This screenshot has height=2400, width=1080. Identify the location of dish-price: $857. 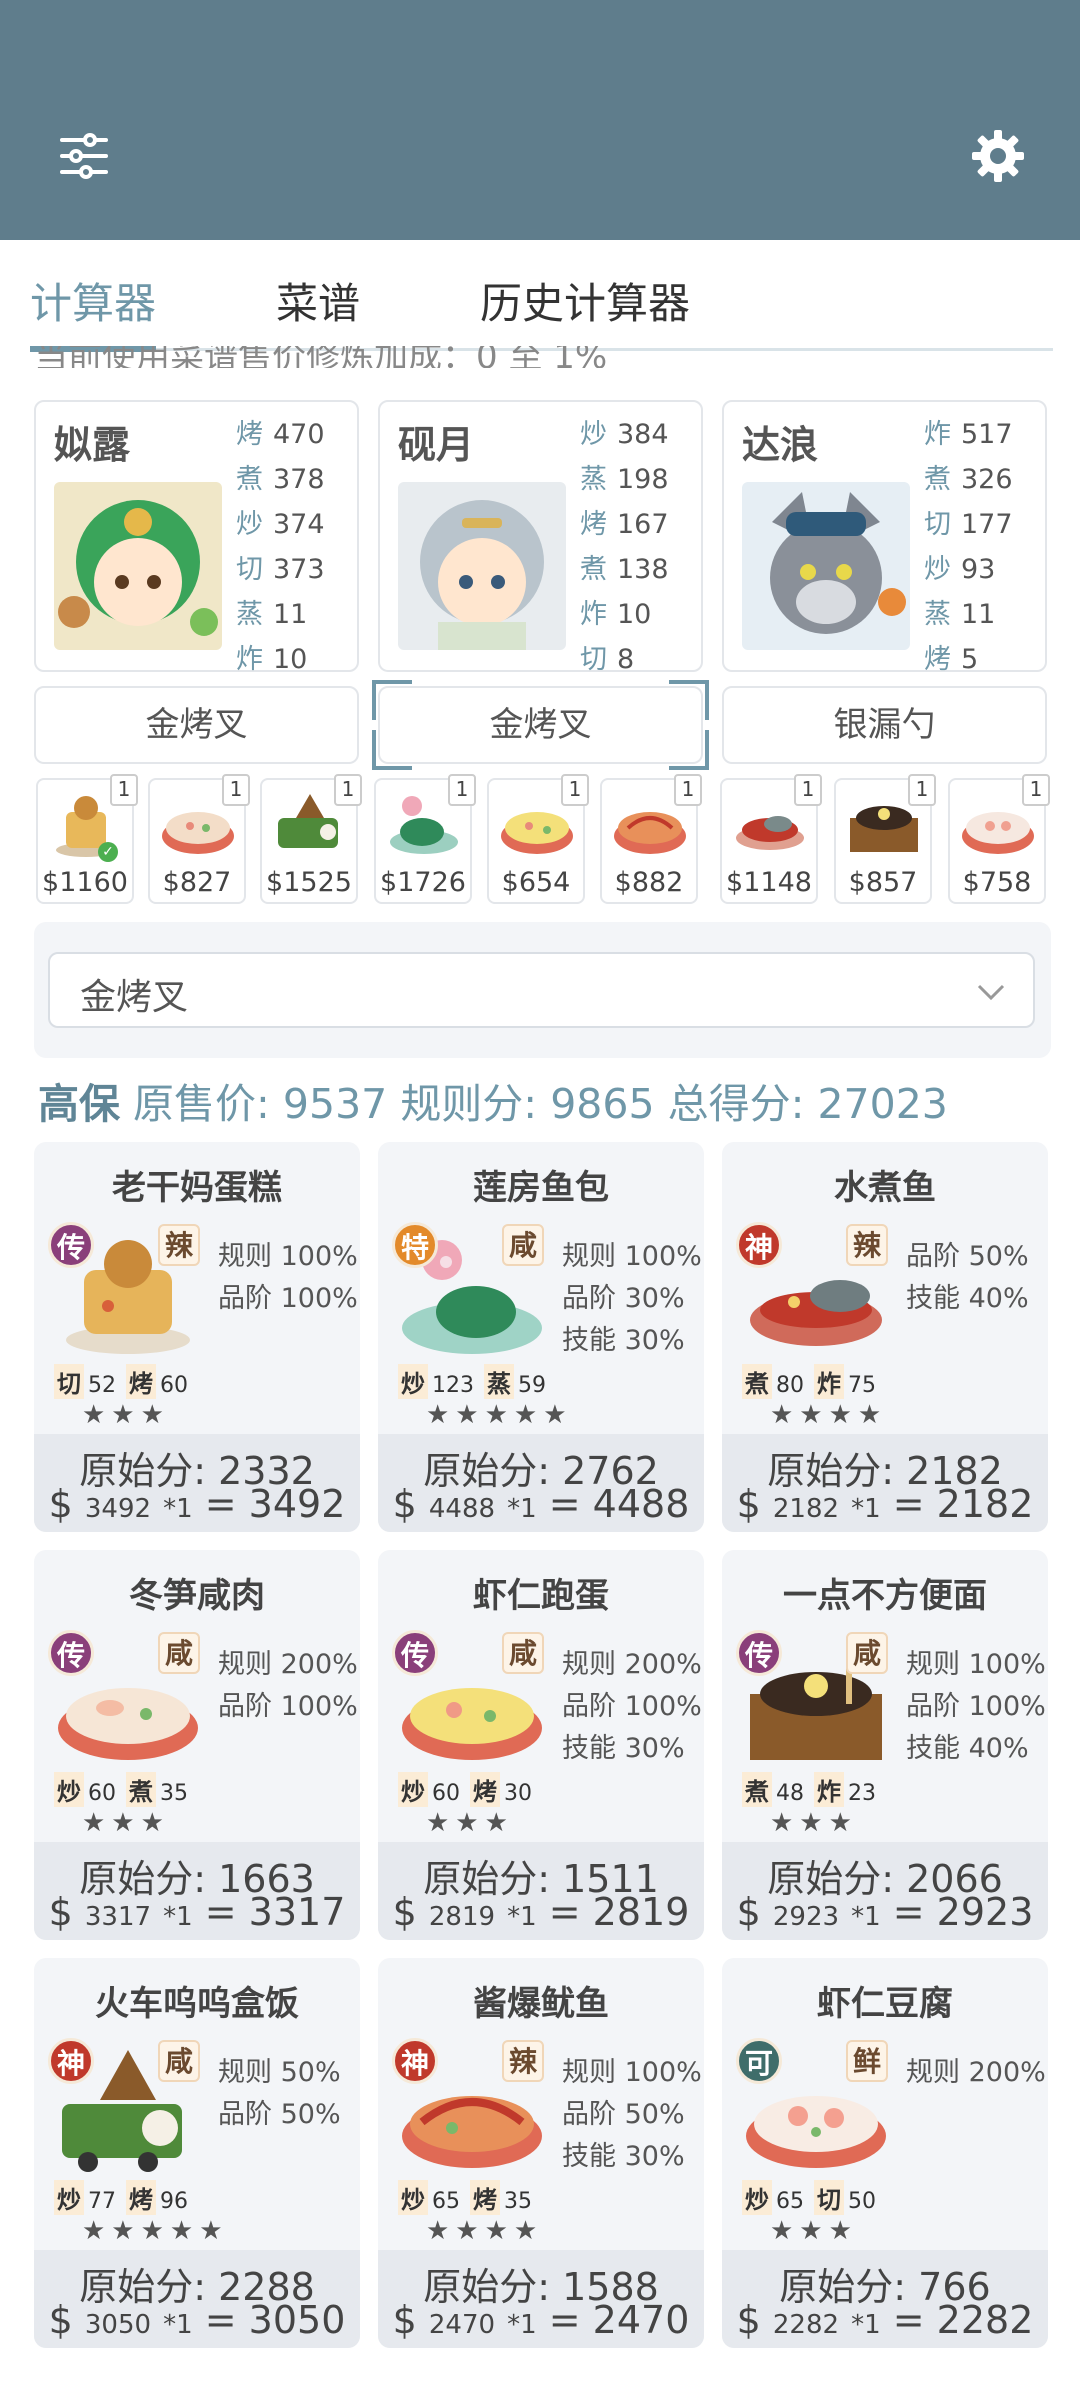
(883, 882).